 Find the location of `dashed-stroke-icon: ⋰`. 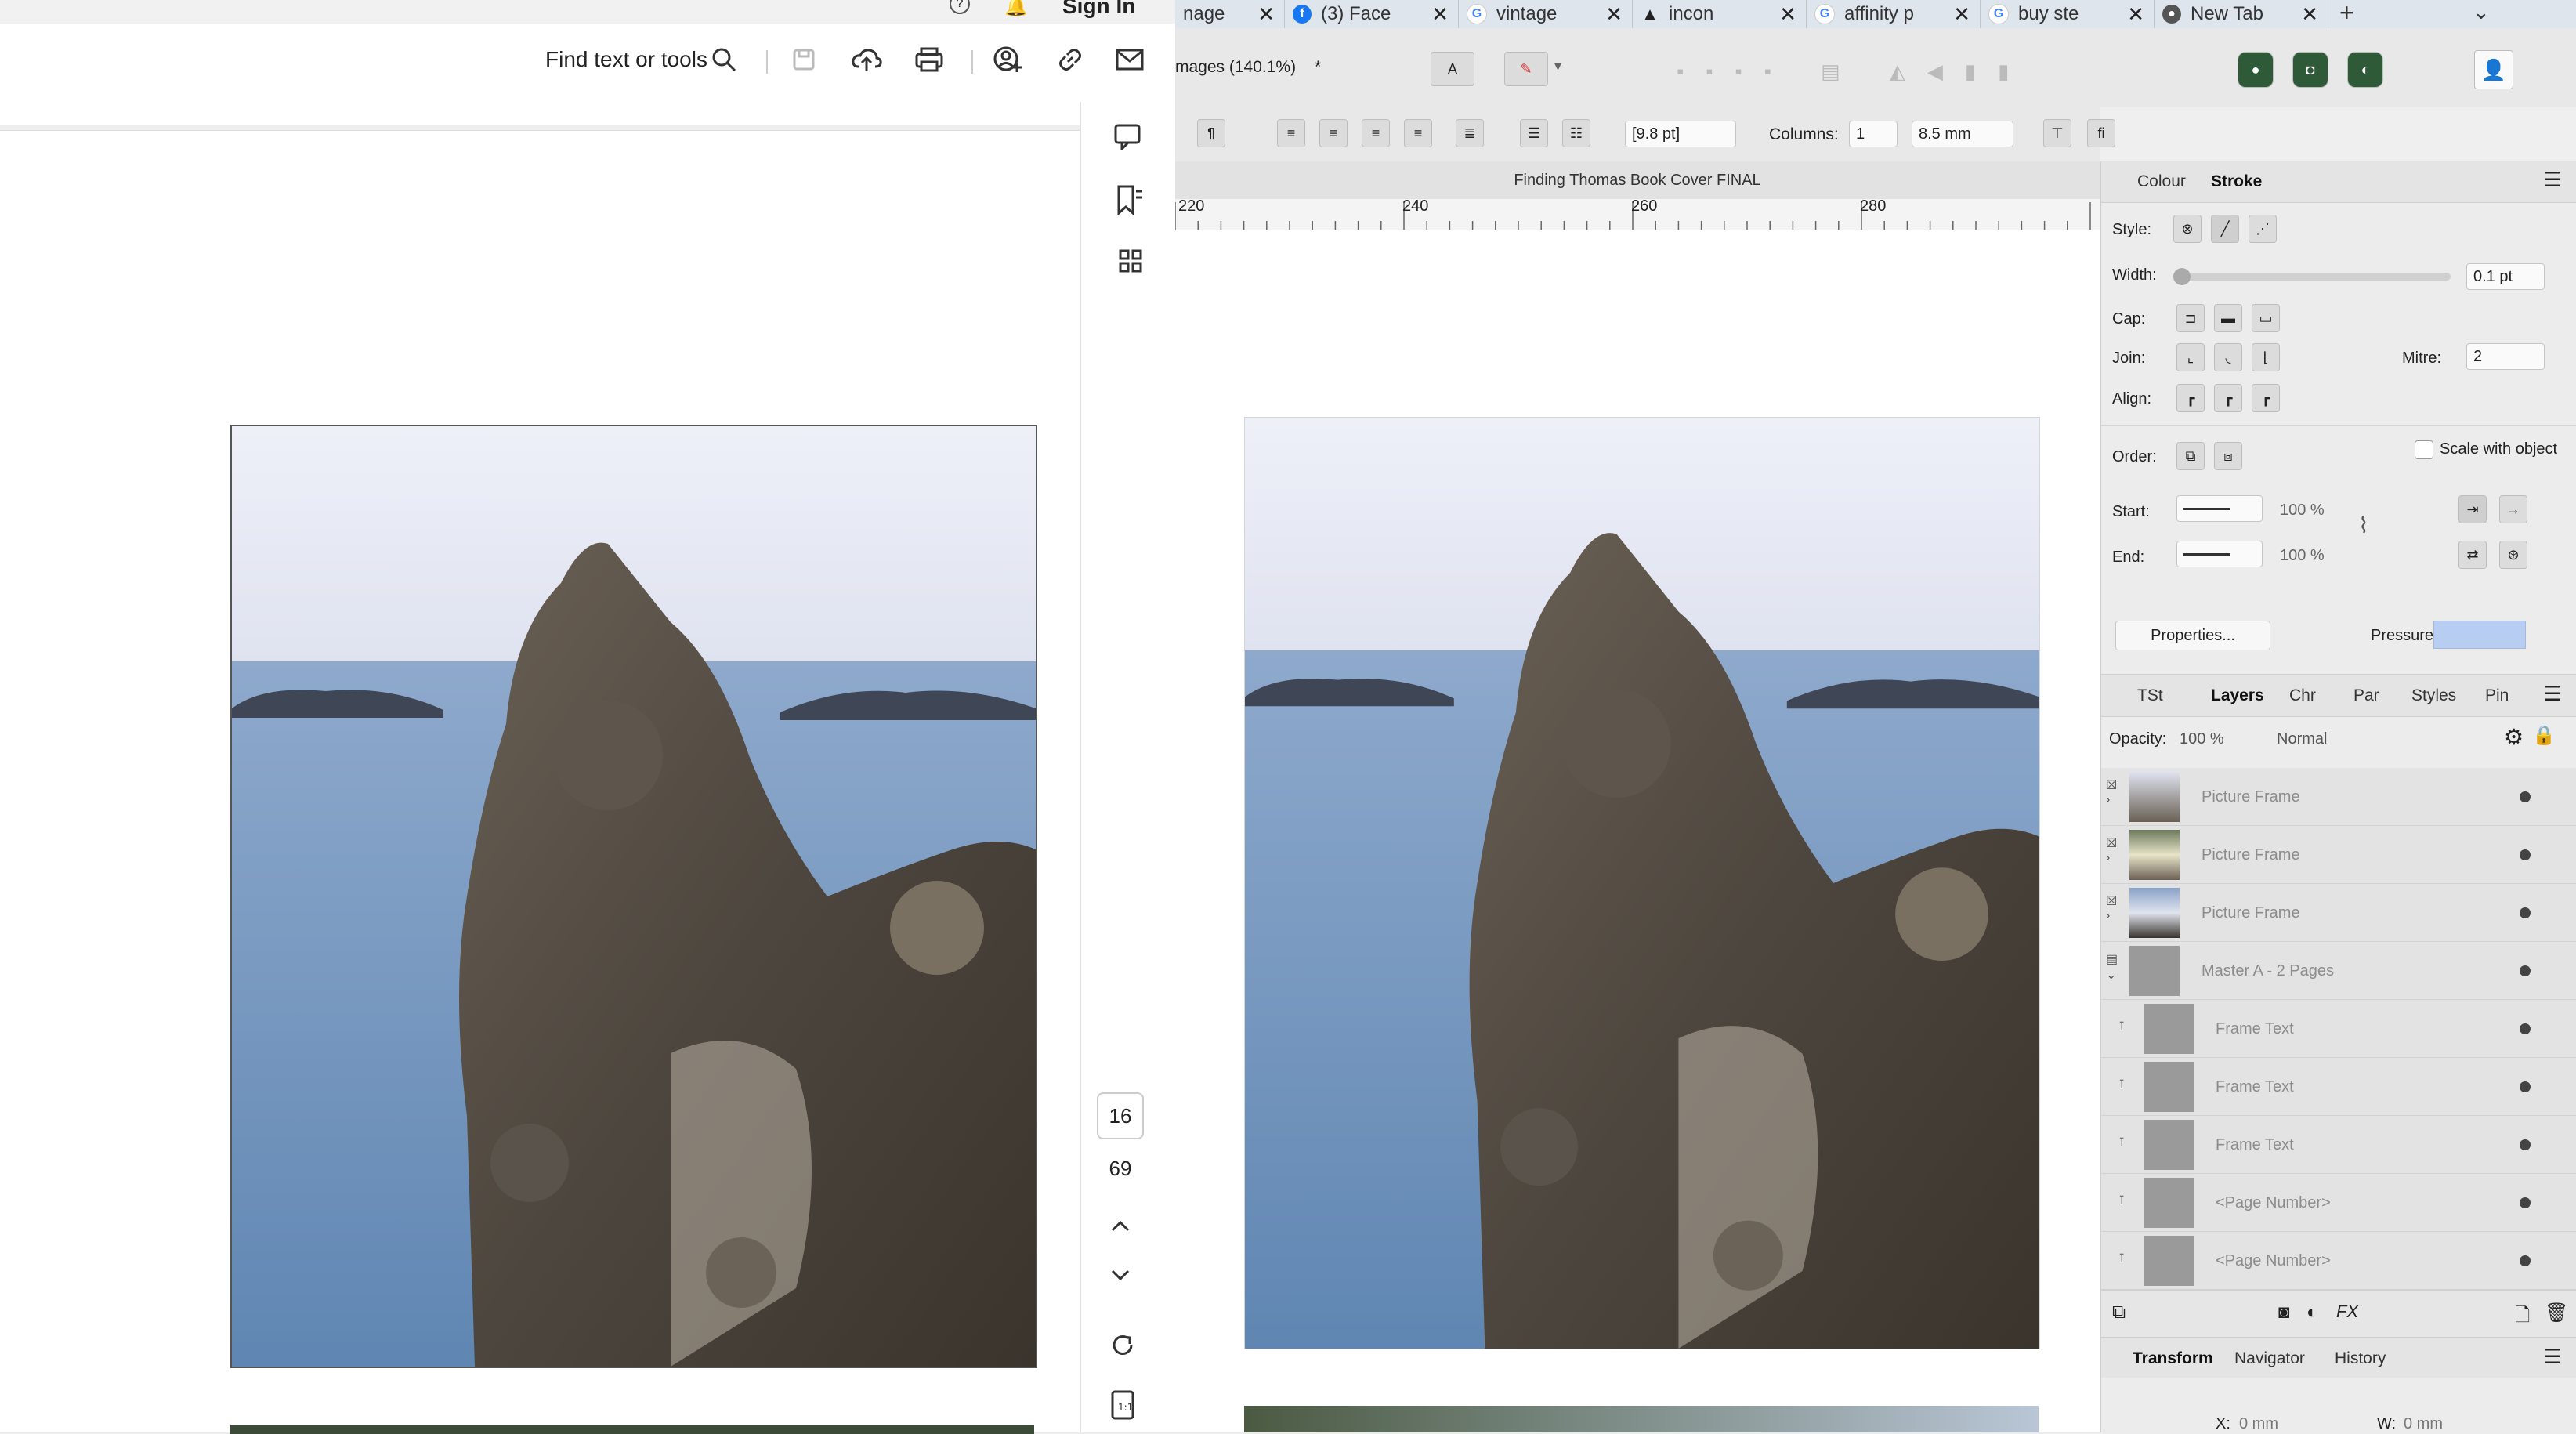

dashed-stroke-icon: ⋰ is located at coordinates (2263, 229).